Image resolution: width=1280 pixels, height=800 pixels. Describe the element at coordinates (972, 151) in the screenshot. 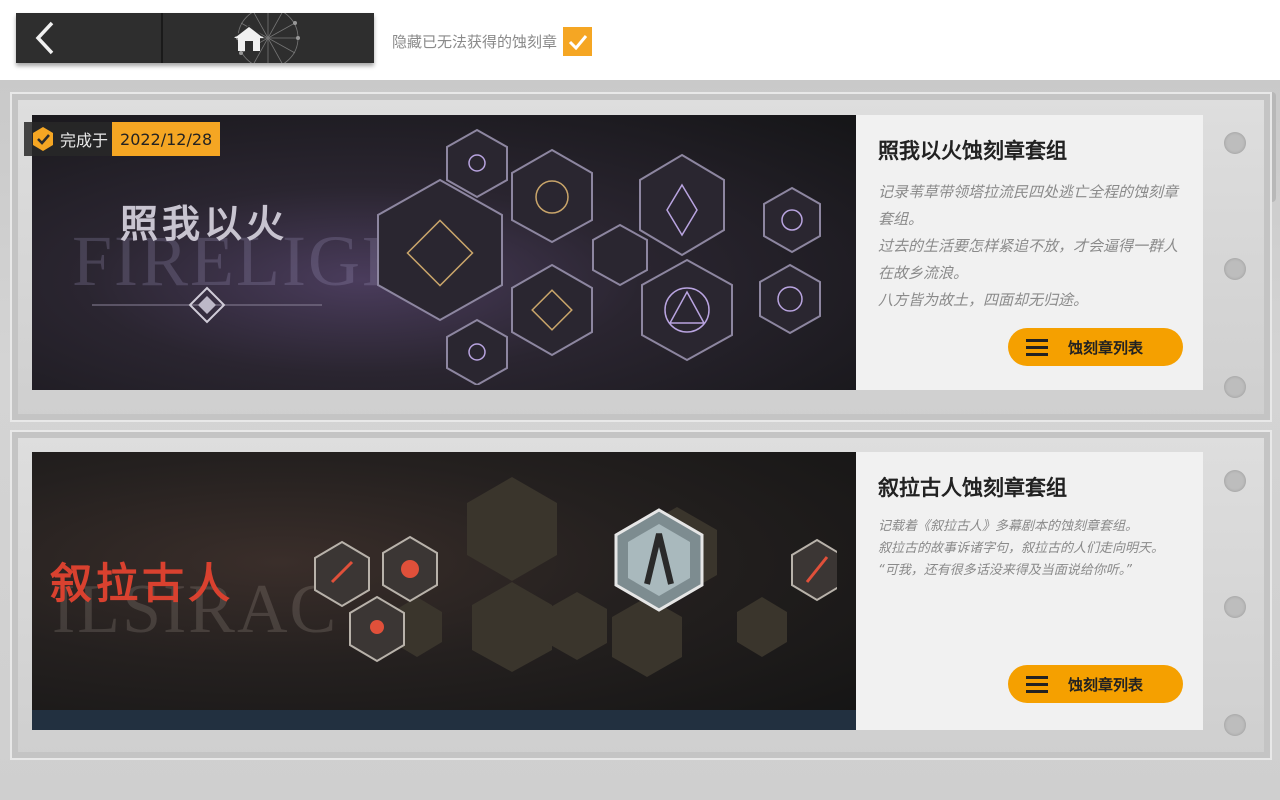

I see `medal-set-name: 照我以火蚀刻章套组` at that location.